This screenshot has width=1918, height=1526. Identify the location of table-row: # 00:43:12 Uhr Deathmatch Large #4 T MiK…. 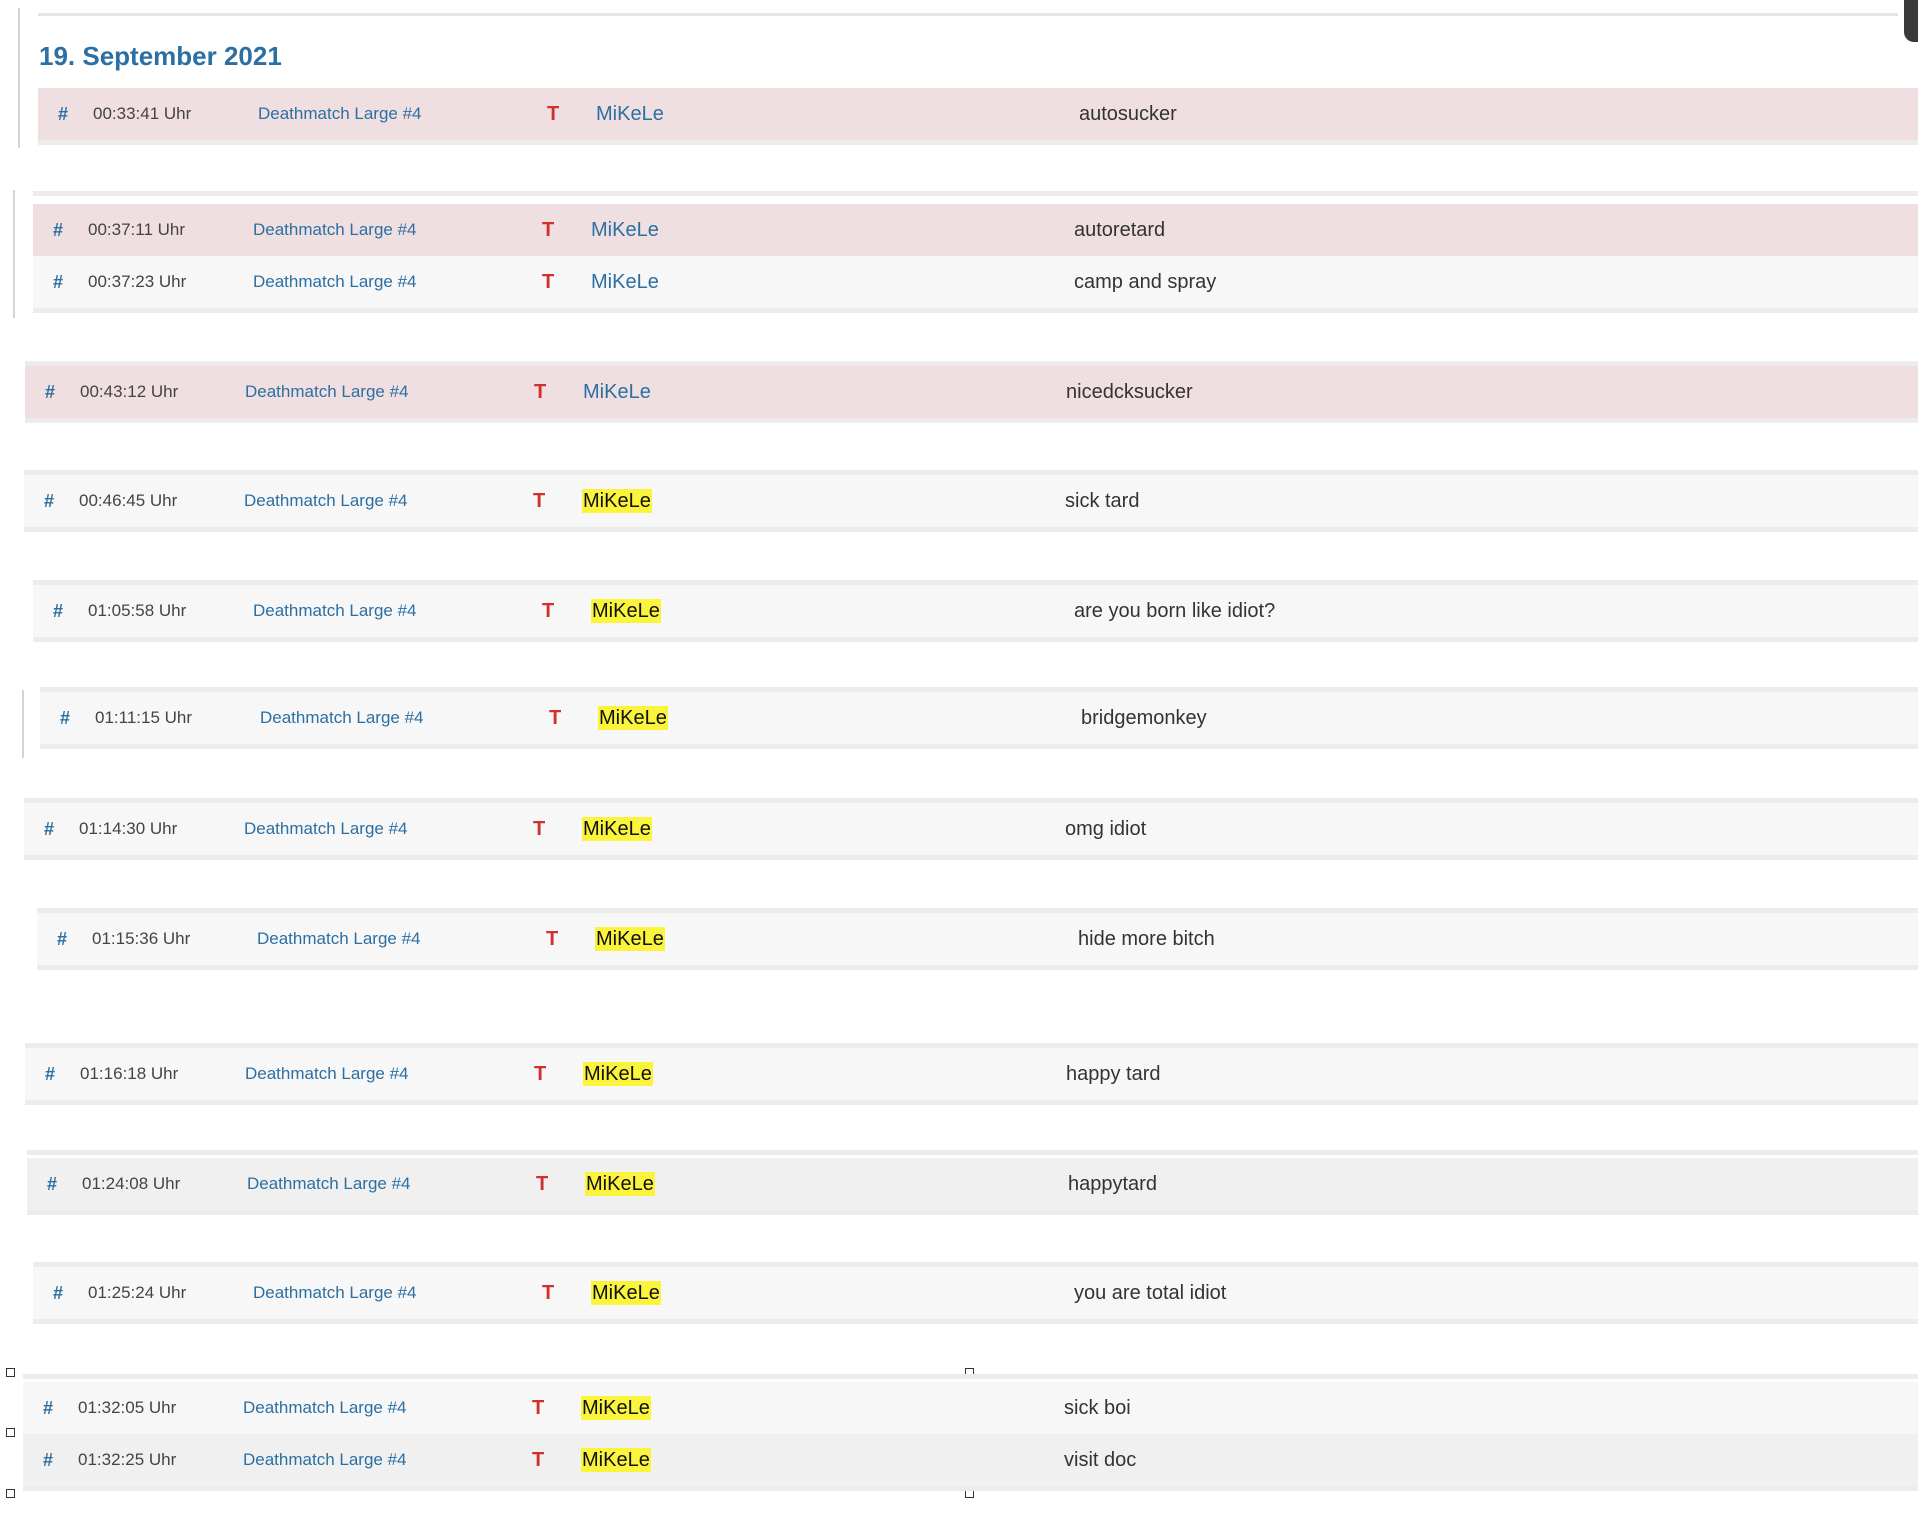
(971, 392).